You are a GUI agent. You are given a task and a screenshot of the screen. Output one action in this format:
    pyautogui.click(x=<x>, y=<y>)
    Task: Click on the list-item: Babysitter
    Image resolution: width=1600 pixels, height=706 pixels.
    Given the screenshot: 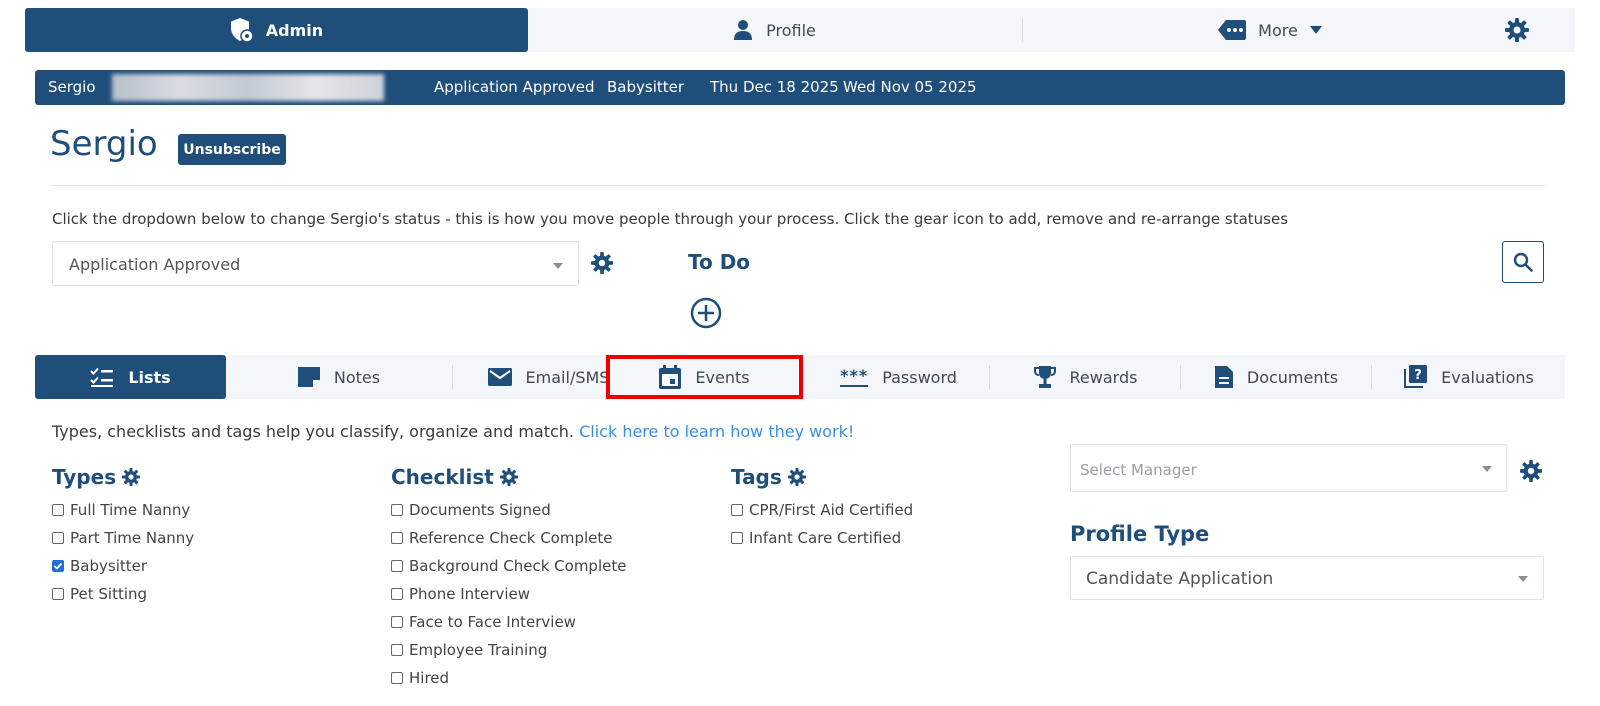 What is the action you would take?
    pyautogui.click(x=123, y=566)
    